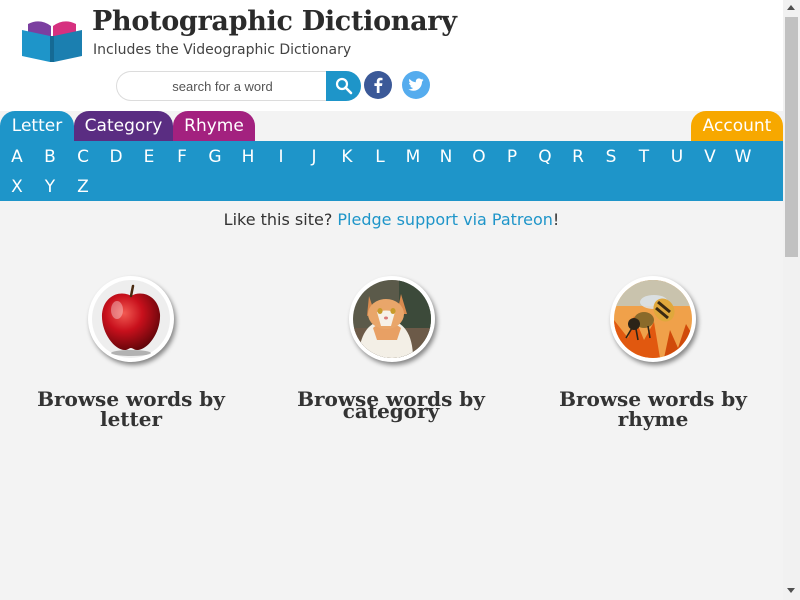  I want to click on letter-link-m: M, so click(413, 157).